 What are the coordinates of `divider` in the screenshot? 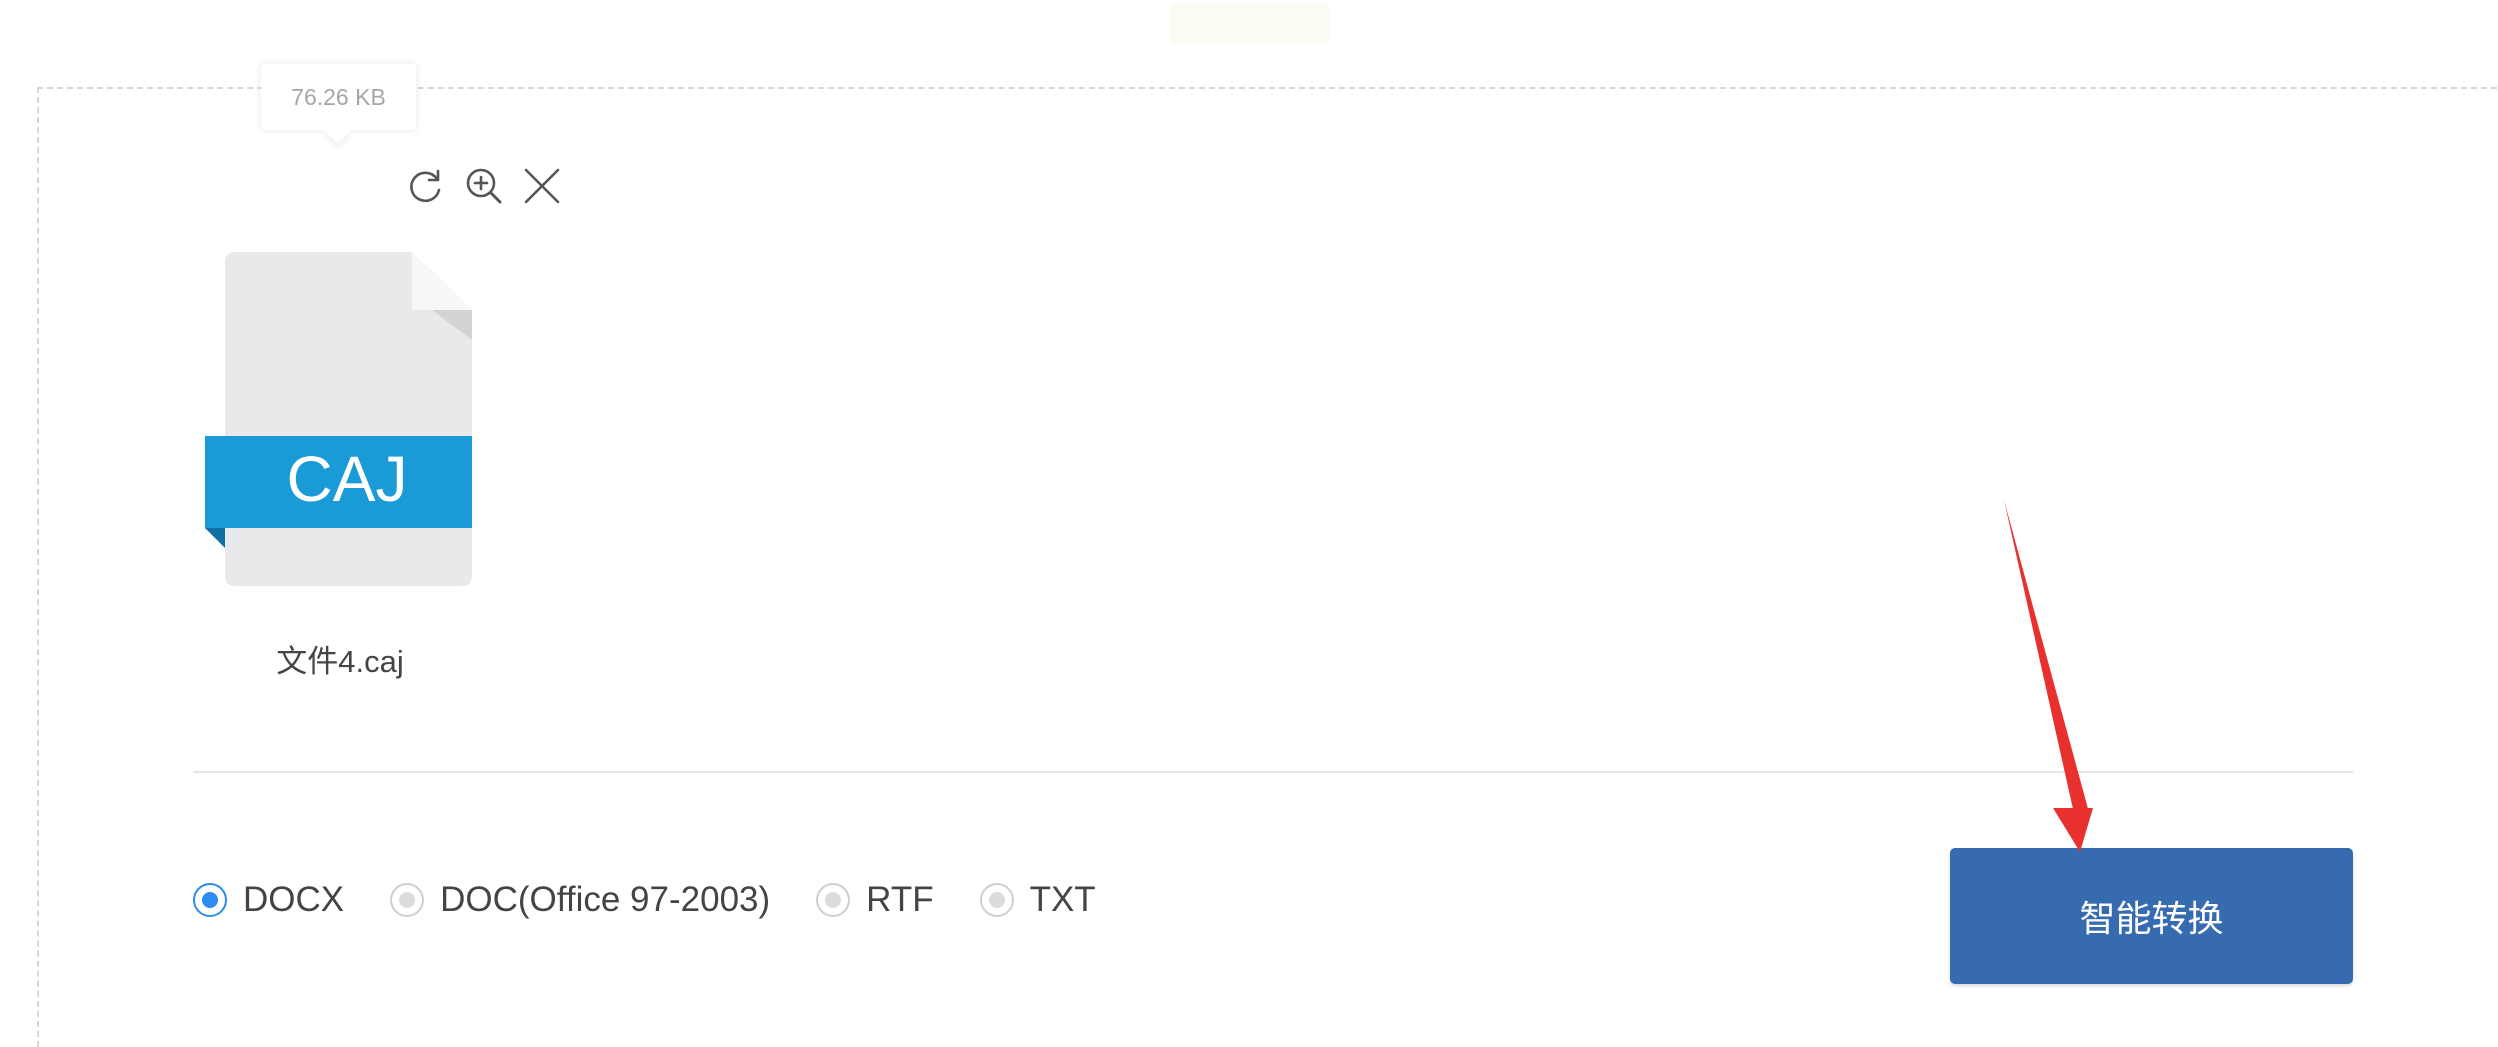 It's located at (1273, 772).